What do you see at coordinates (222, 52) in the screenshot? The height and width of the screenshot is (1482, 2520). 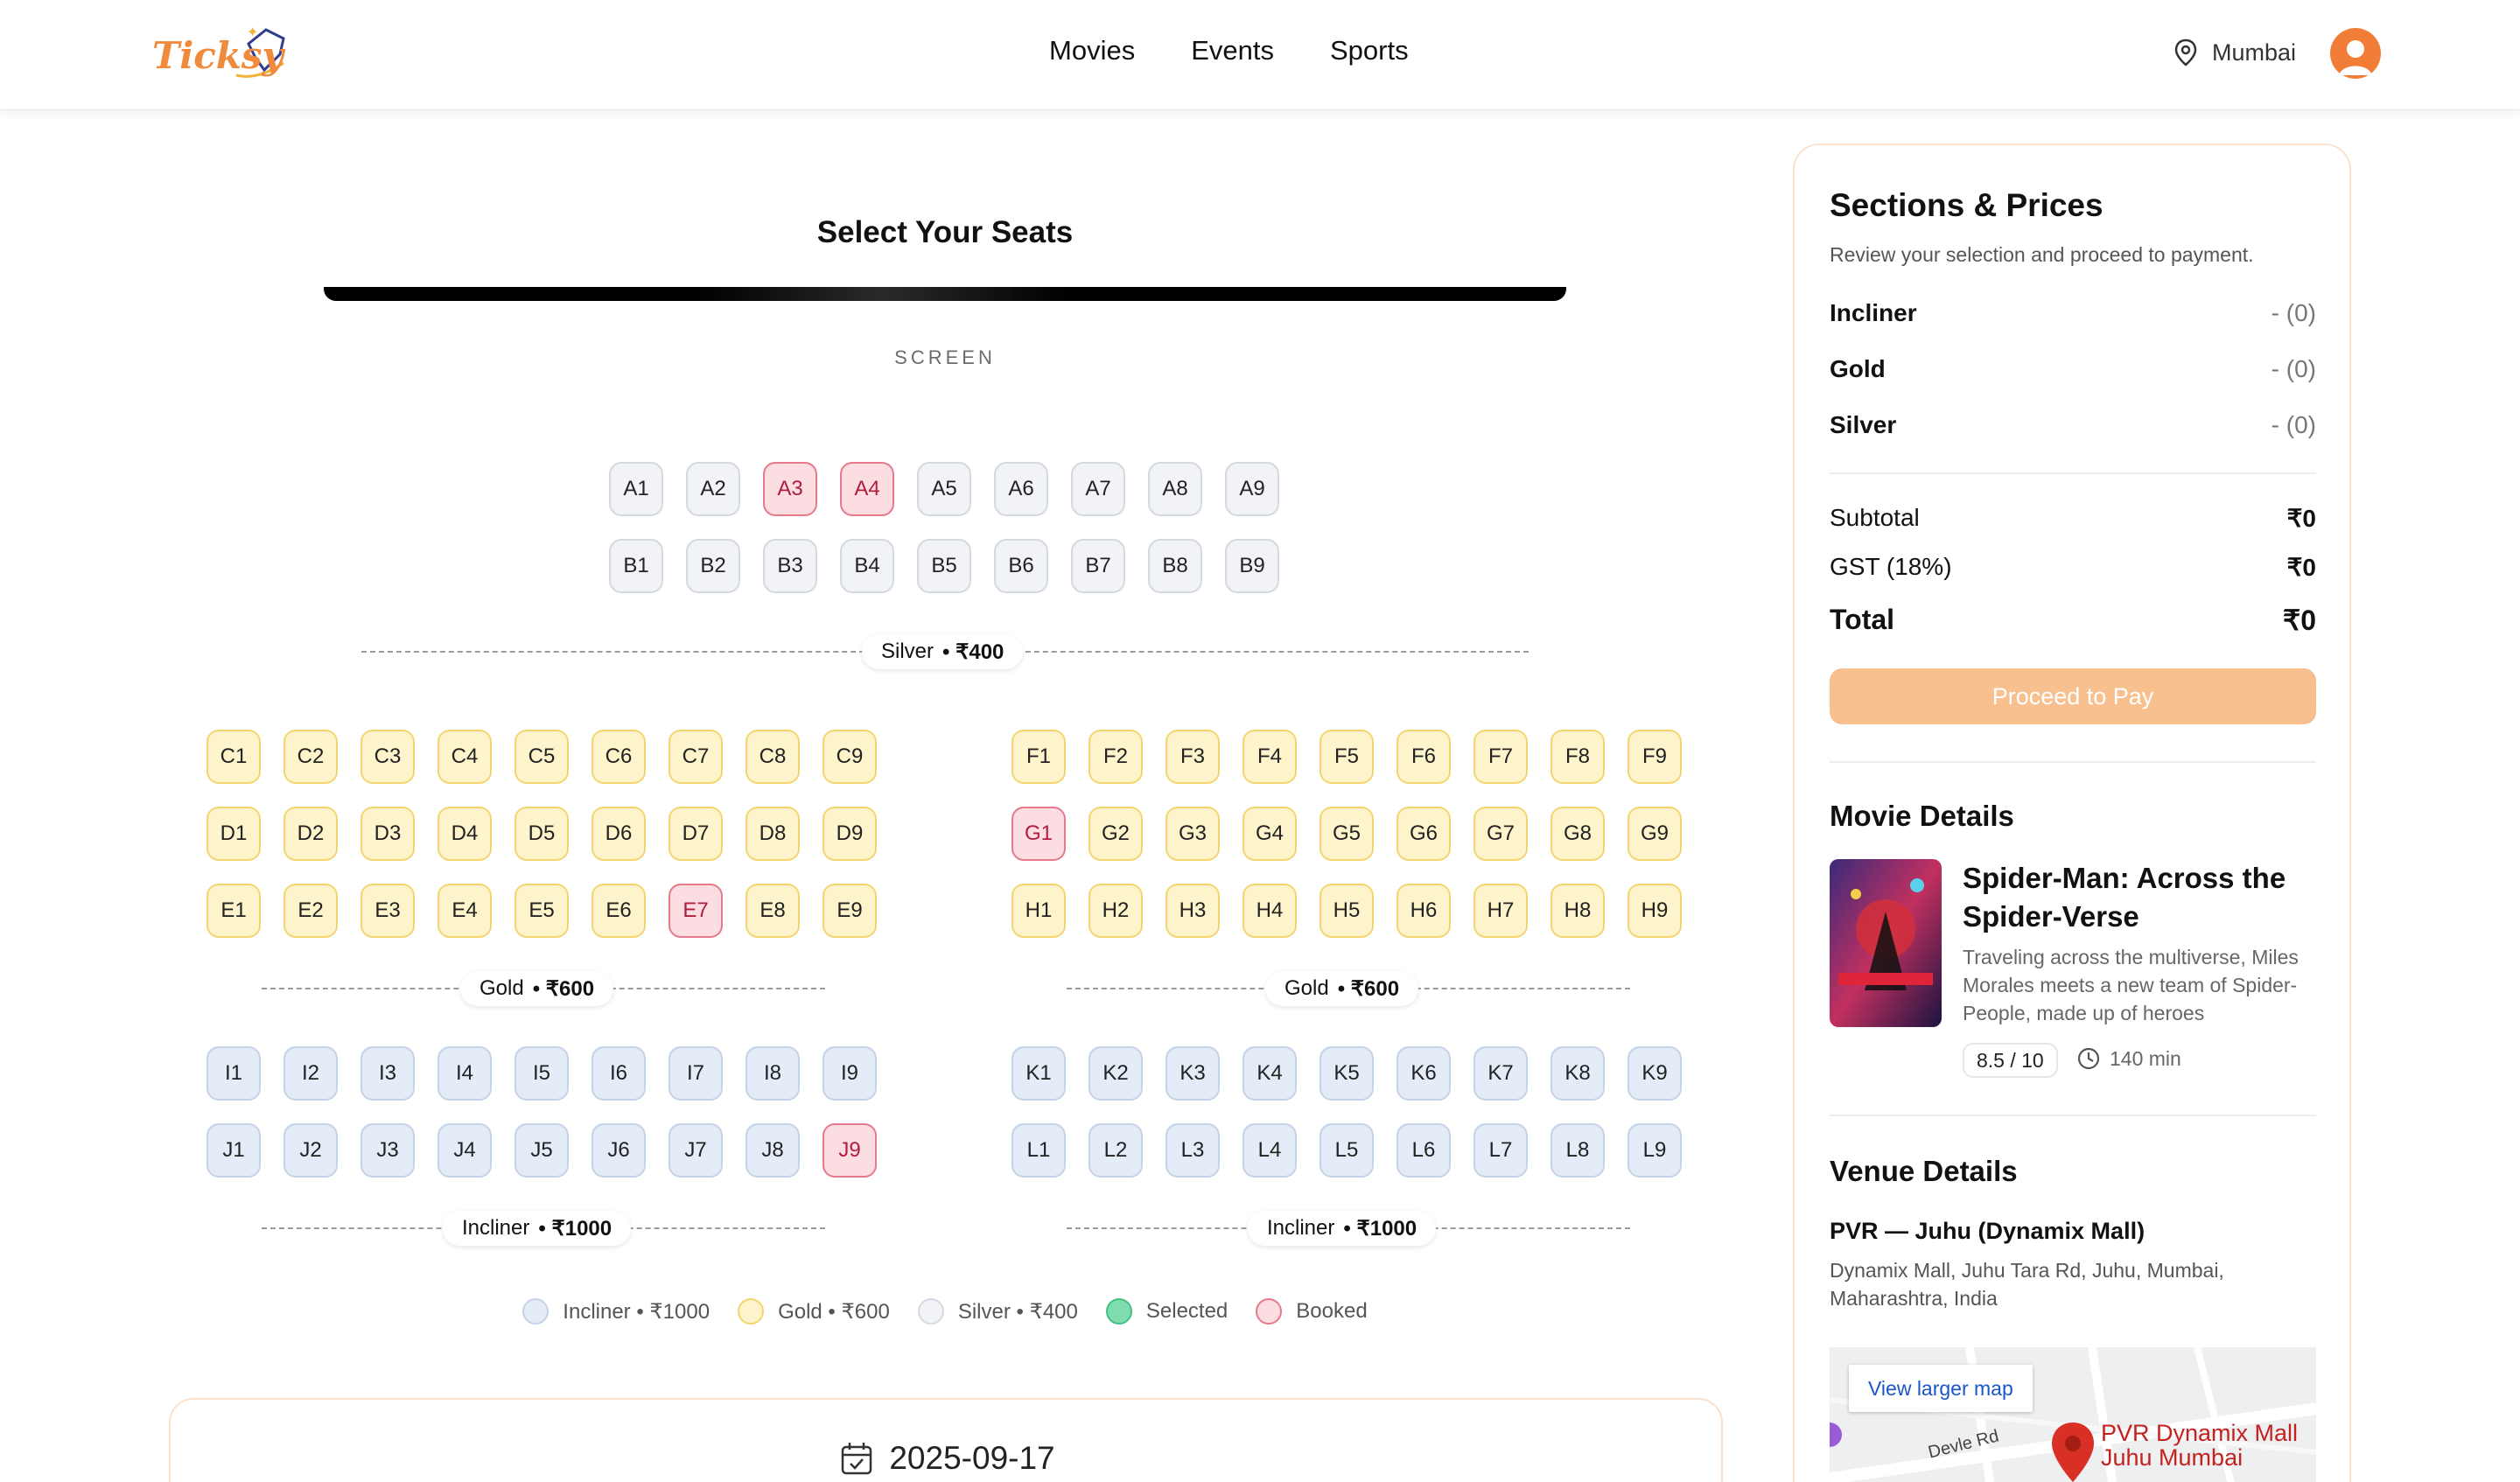 I see `brand-logo: ✦ Ticksy` at bounding box center [222, 52].